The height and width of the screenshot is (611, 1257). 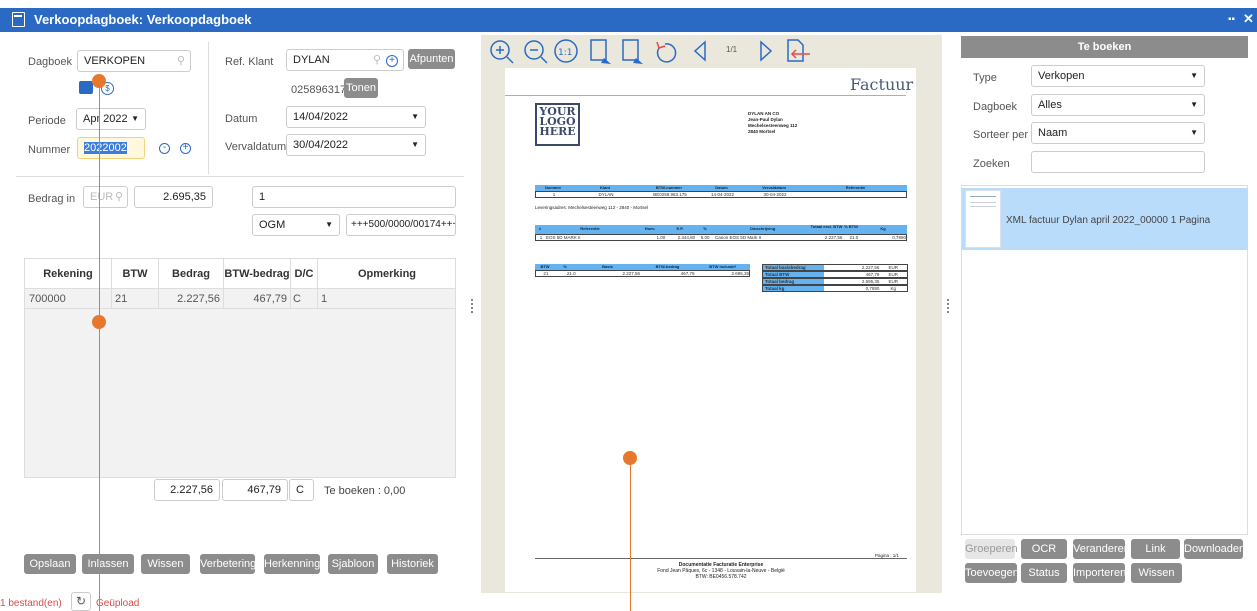 I want to click on rotate-icon, so click(x=666, y=52).